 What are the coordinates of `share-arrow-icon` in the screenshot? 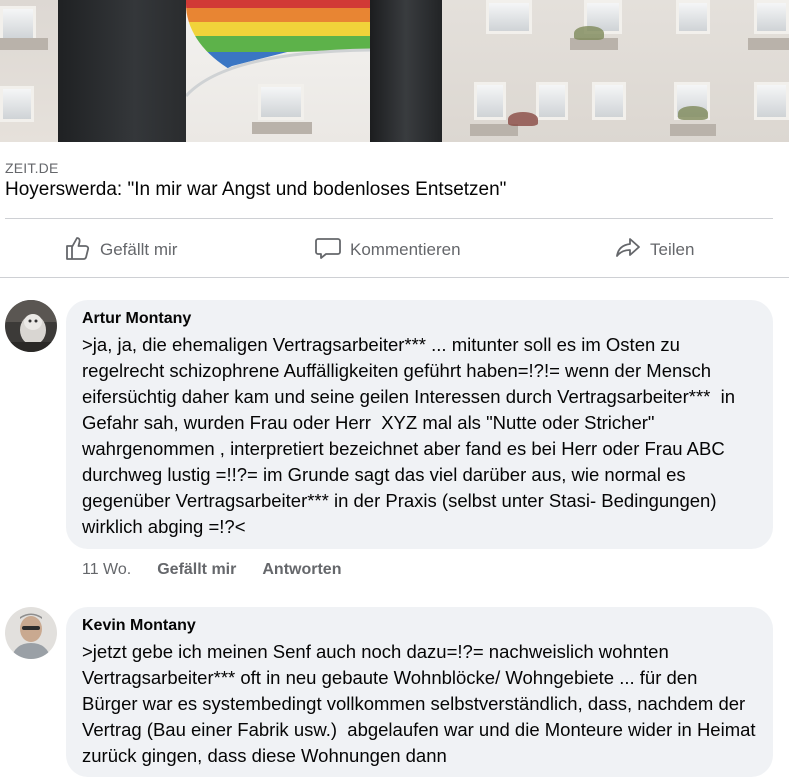 It's located at (628, 250).